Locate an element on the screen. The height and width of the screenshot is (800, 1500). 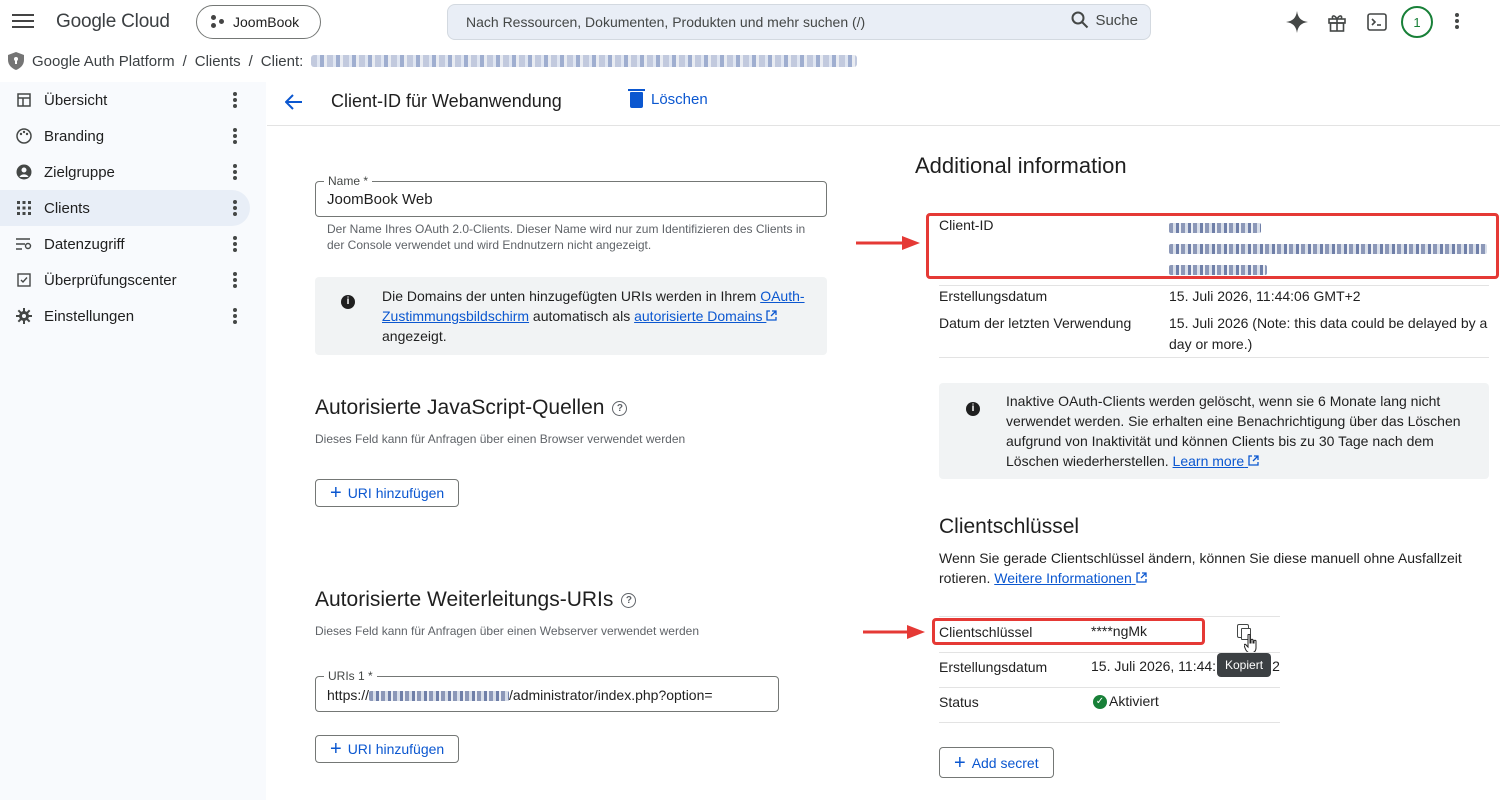
back-arrow-icon is located at coordinates (293, 103).